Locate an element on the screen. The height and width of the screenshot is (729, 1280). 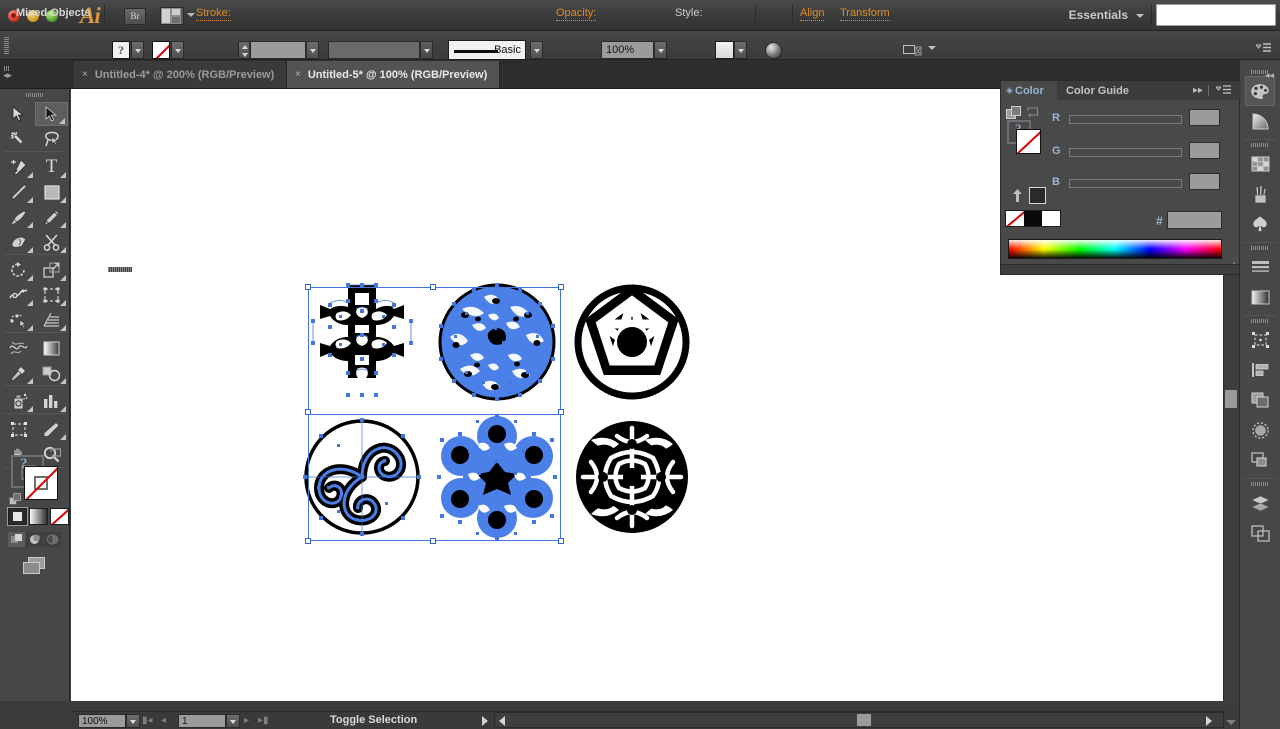
swatches-panel-icon is located at coordinates (1260, 164).